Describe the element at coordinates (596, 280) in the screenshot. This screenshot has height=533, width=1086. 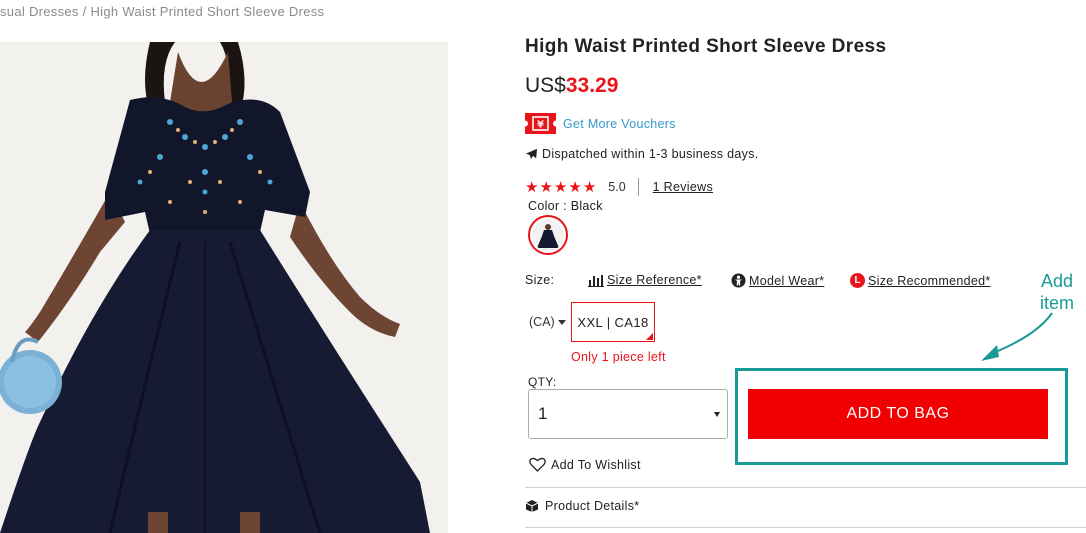
I see `bar-chart-icon` at that location.